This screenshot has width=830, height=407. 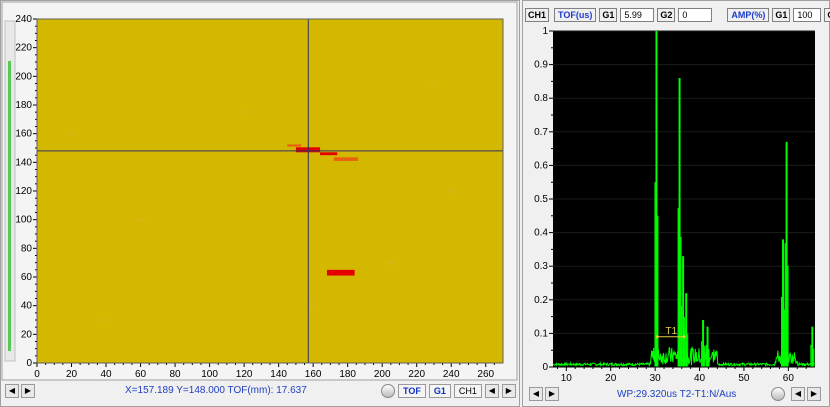 I want to click on y-tick-label: 60, so click(x=27, y=277).